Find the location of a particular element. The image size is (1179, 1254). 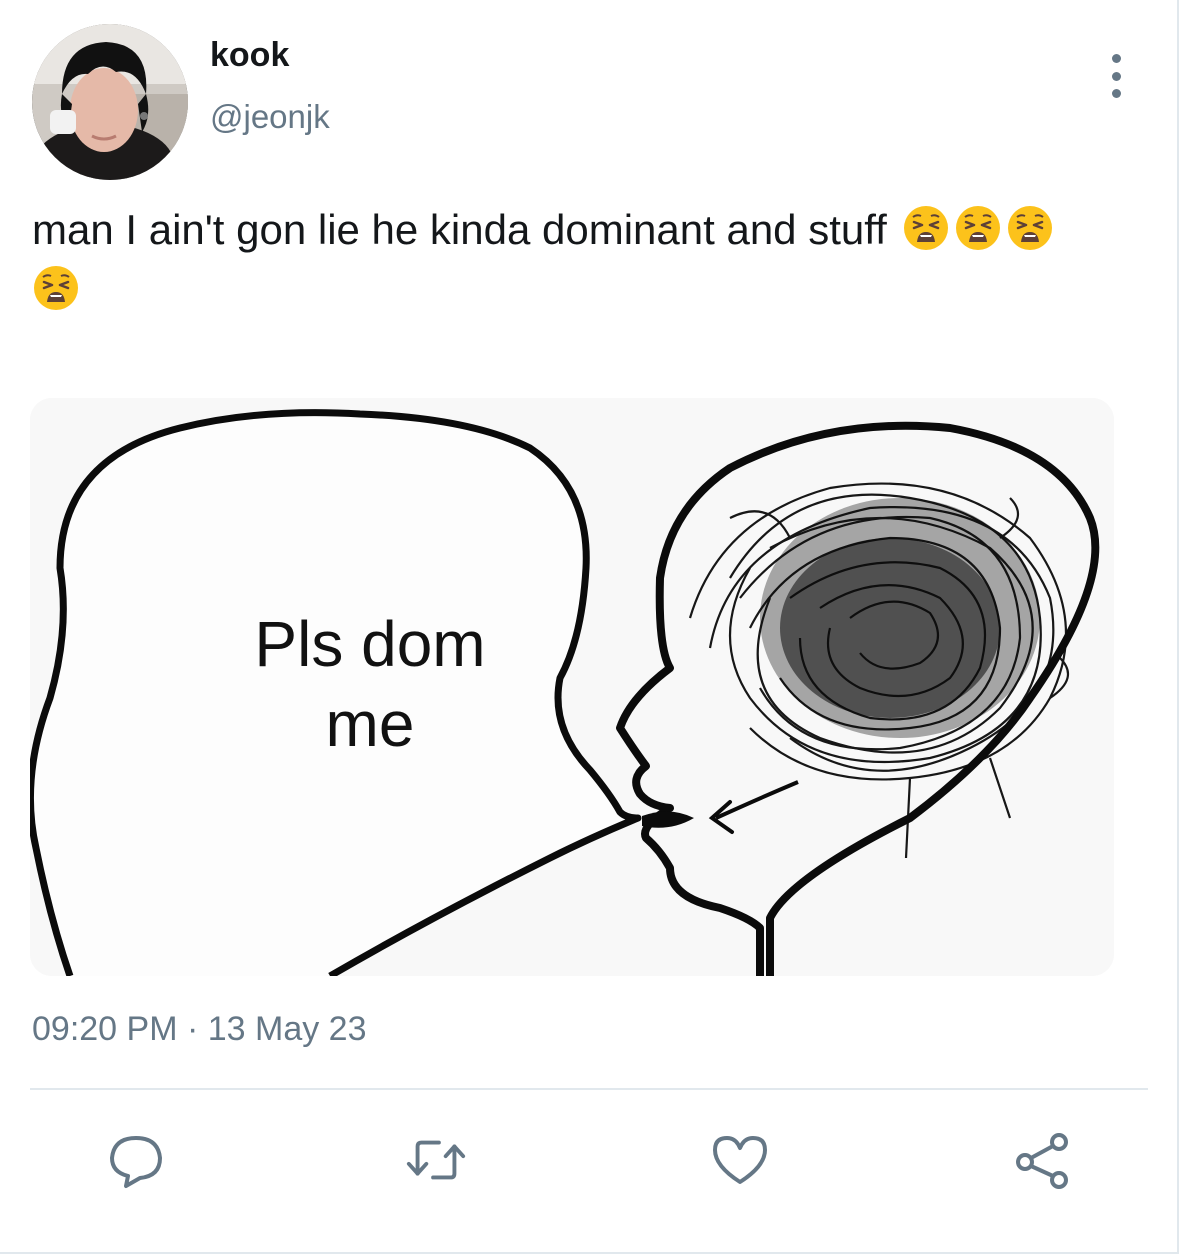

user-handle: @jeonjk is located at coordinates (270, 117).